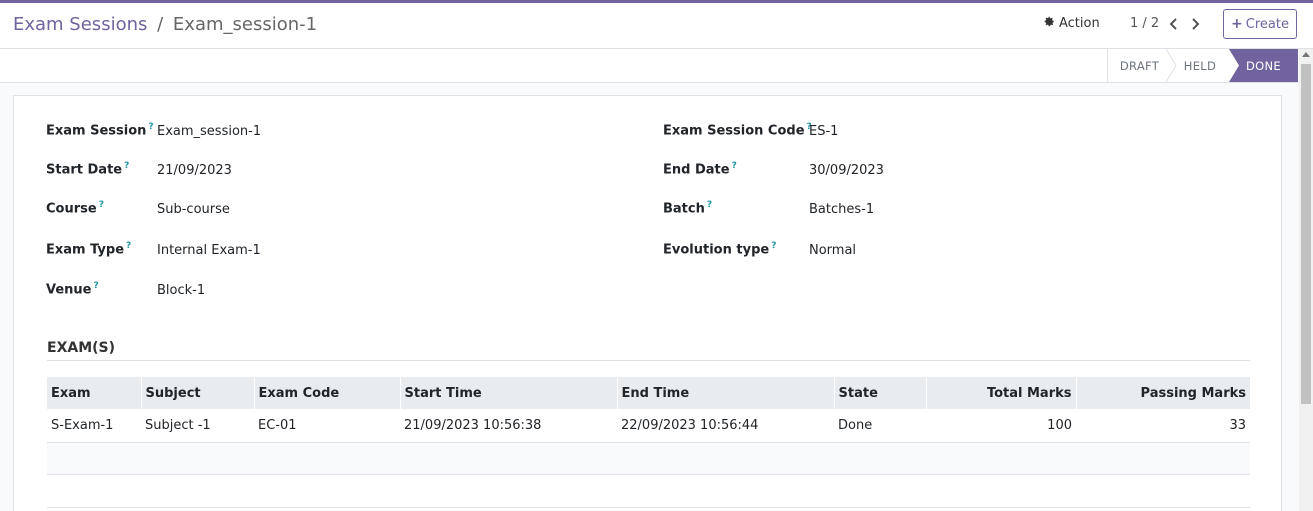 Image resolution: width=1313 pixels, height=511 pixels. I want to click on chevron-right-icon, so click(1195, 24).